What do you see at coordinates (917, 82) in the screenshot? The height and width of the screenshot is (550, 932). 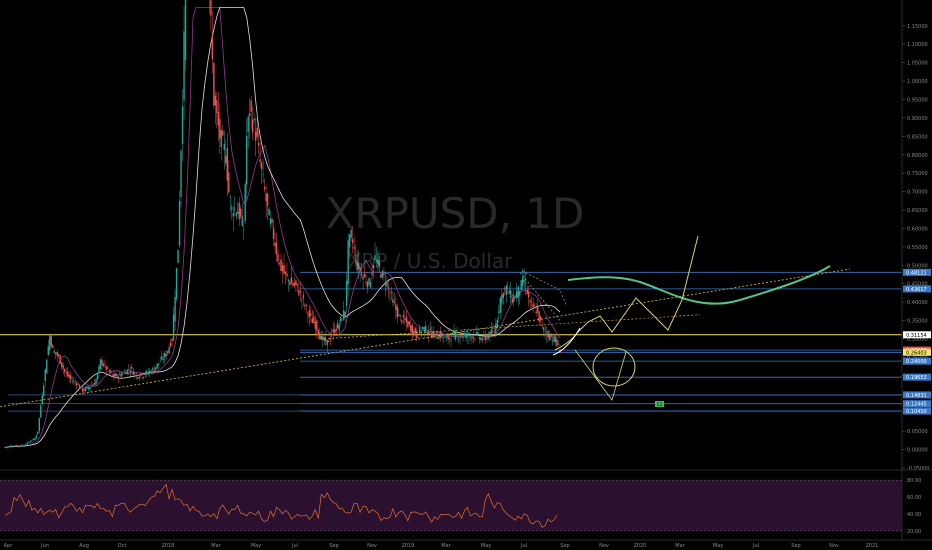 I see `price-tick-label: 1.00000` at bounding box center [917, 82].